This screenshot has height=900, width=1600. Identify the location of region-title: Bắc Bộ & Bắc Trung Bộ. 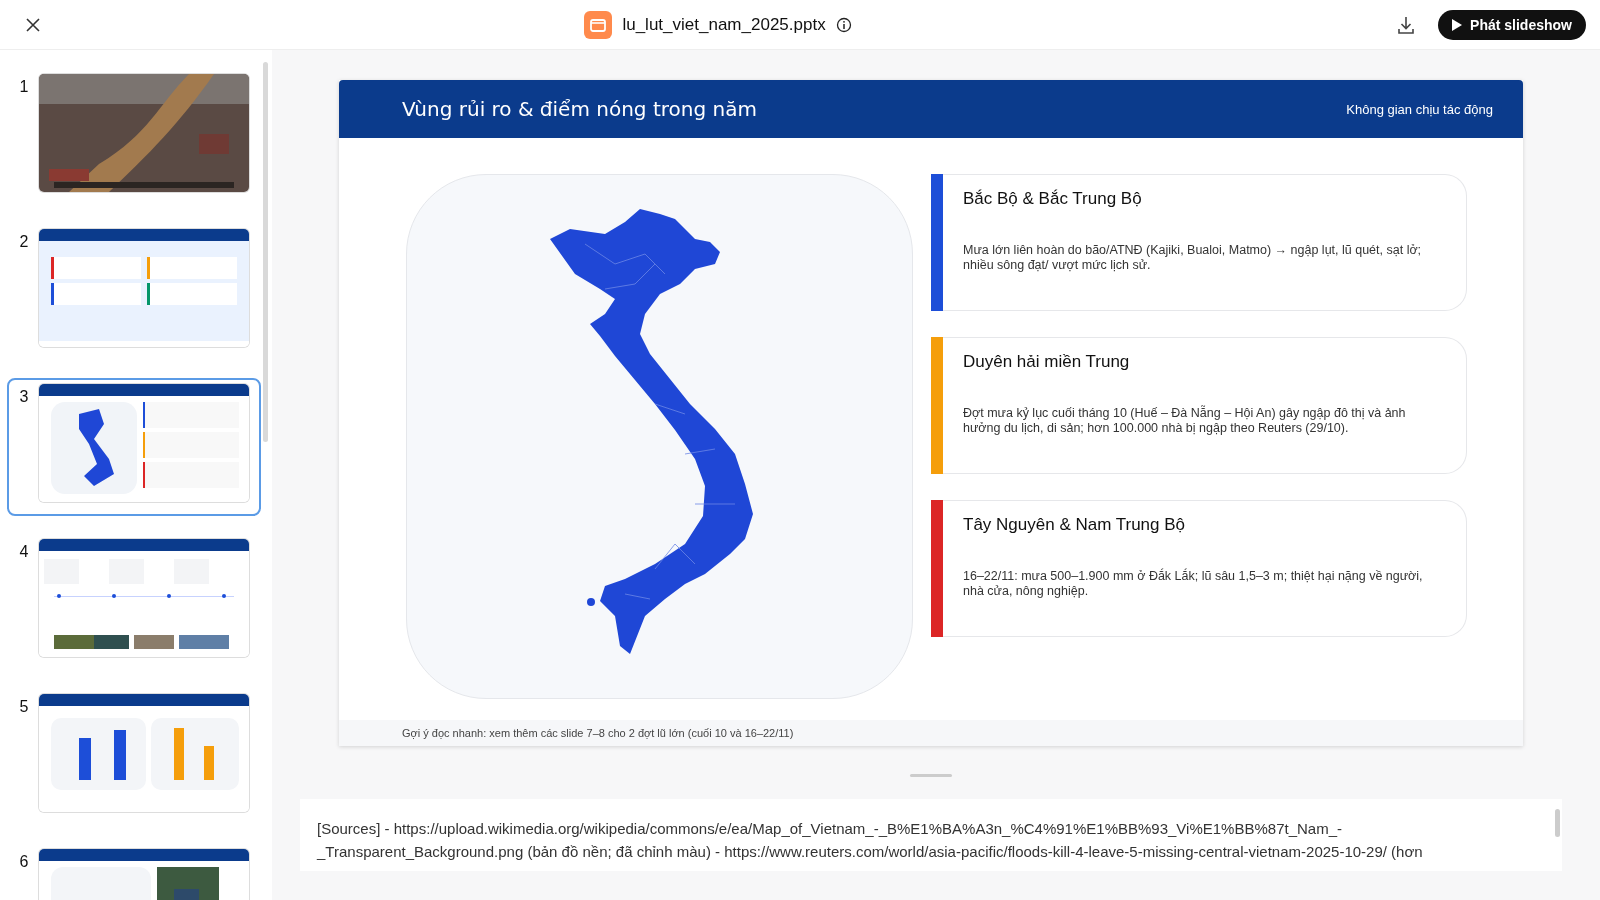
(1053, 199).